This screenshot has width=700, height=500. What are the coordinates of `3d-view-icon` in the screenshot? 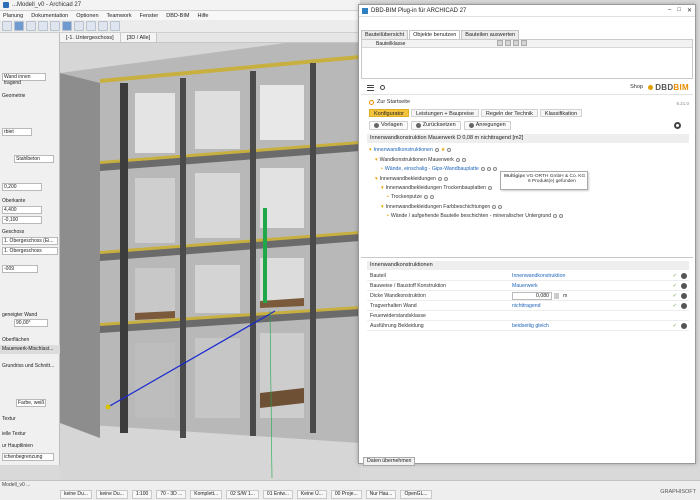 It's located at (67, 26).